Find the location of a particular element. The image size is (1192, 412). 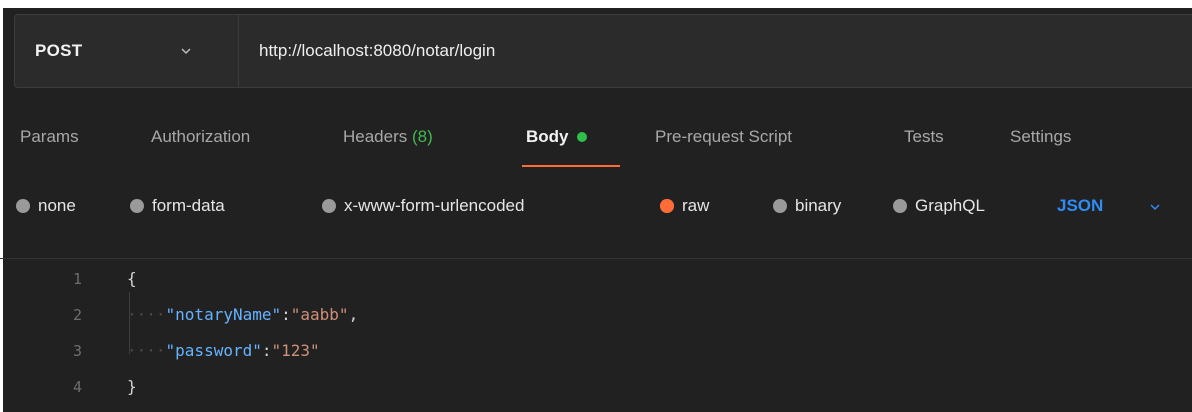

editor-line: 2 ····"notaryName":"aabb", is located at coordinates (596, 315).